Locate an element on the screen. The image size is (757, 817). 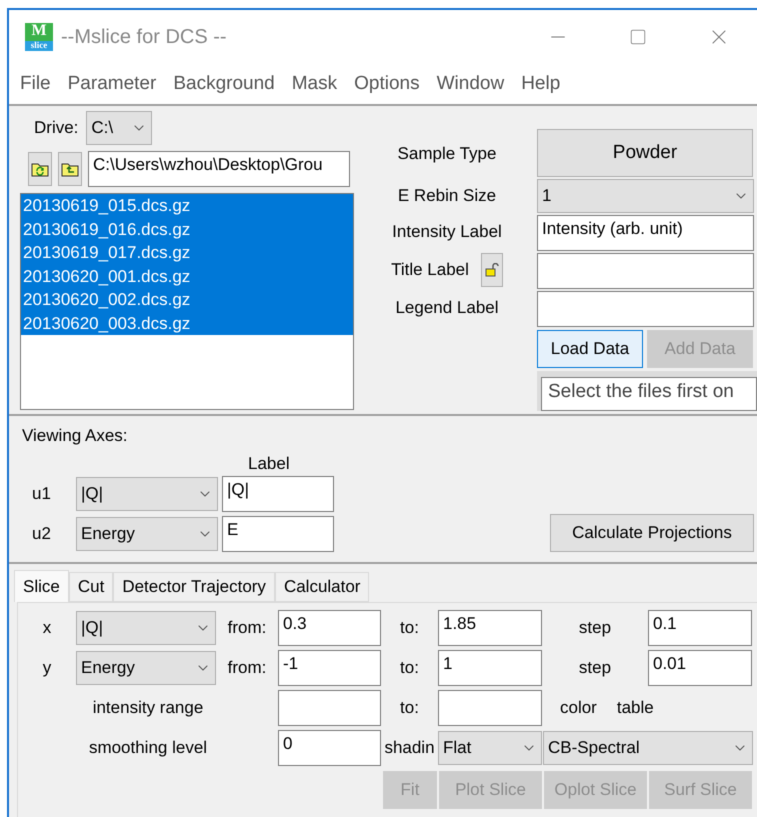
menu-item: Help is located at coordinates (540, 84).